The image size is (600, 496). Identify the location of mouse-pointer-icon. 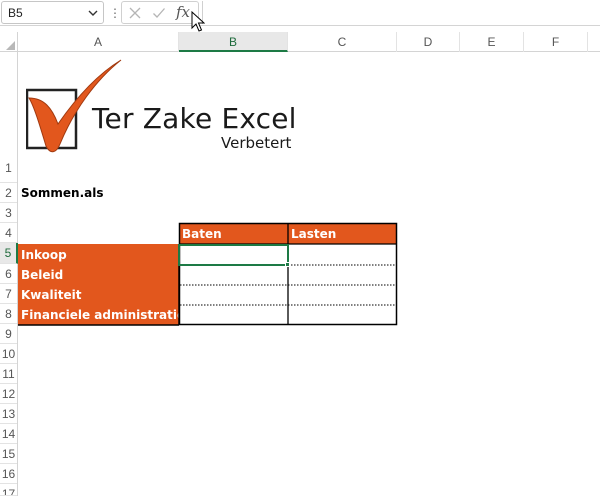
(198, 21).